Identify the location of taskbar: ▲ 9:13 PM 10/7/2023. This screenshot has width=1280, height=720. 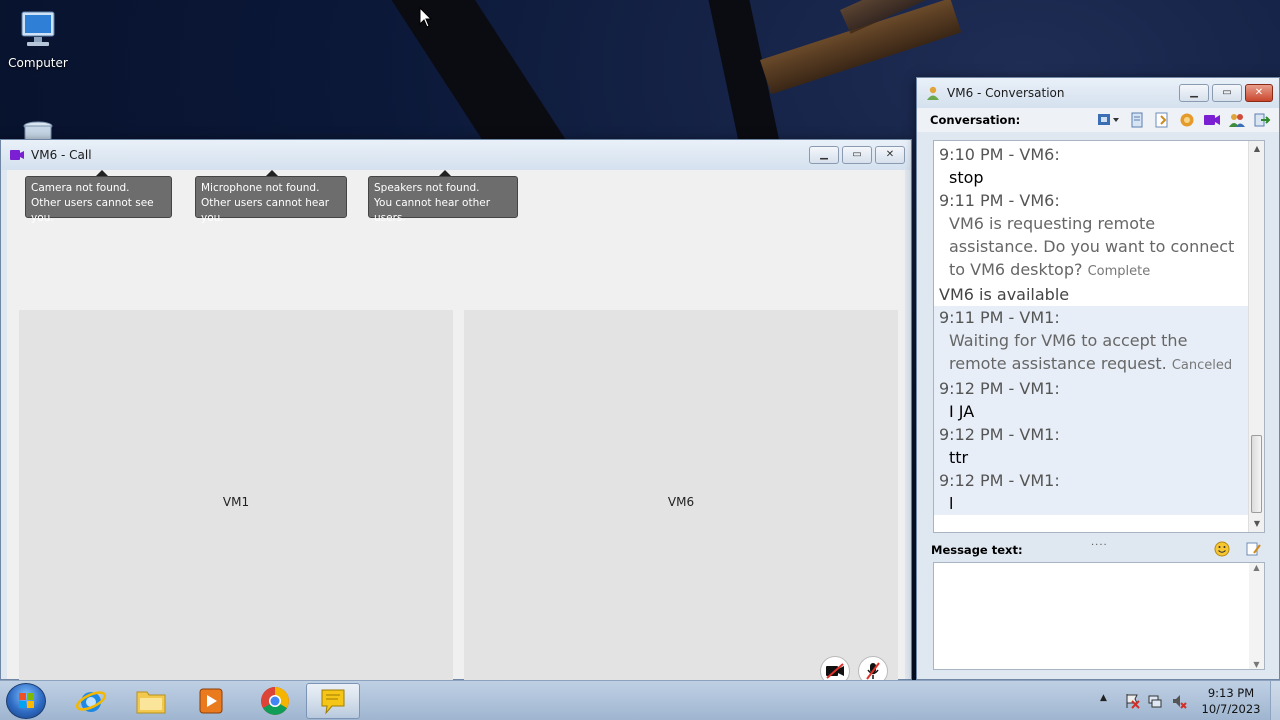
(640, 700).